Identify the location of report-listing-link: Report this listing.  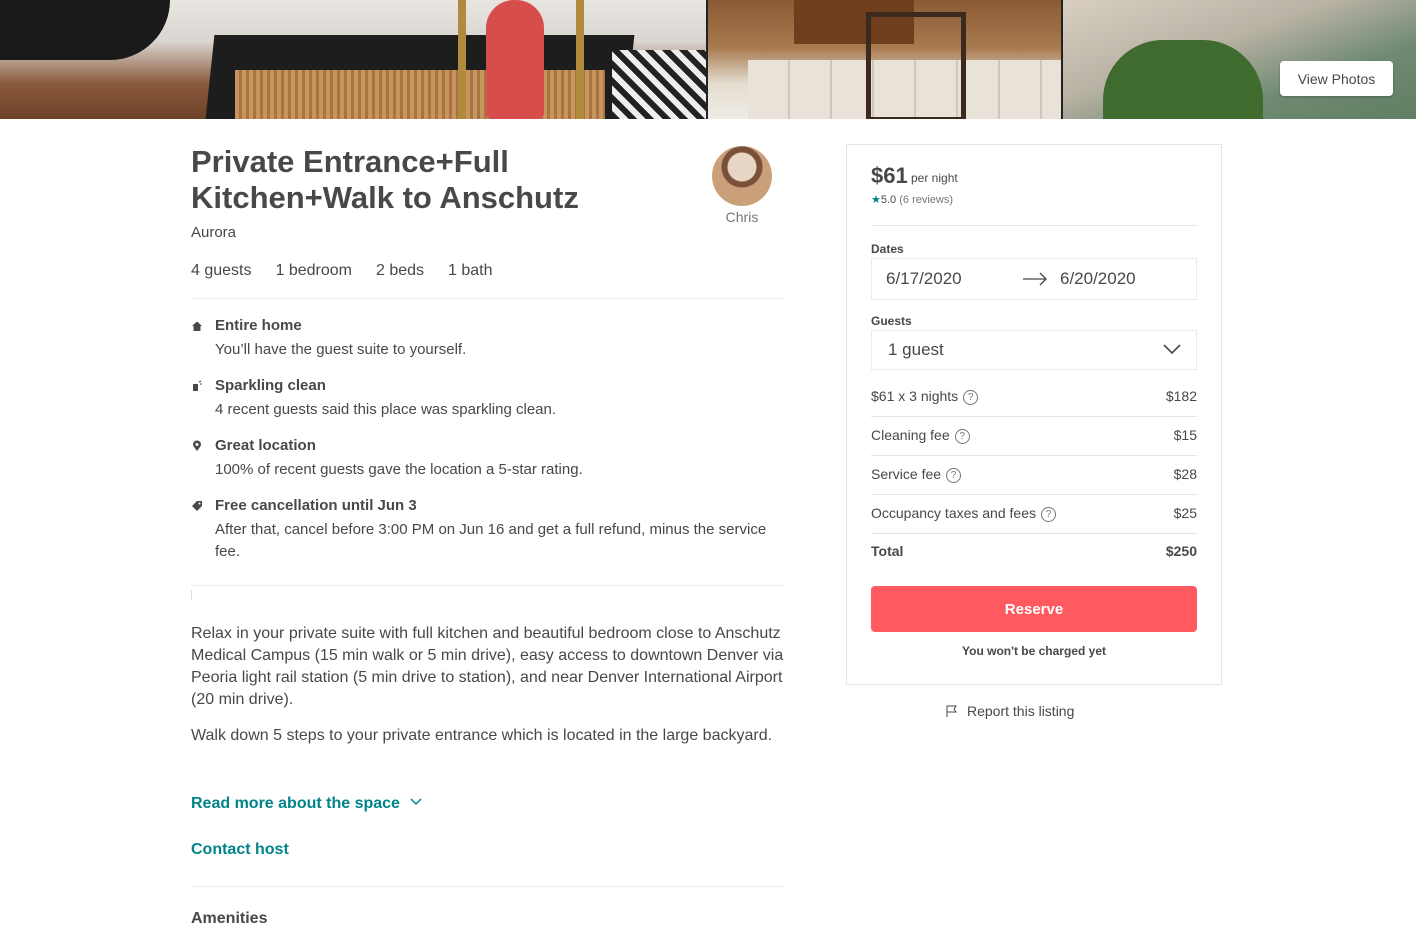
(1010, 711).